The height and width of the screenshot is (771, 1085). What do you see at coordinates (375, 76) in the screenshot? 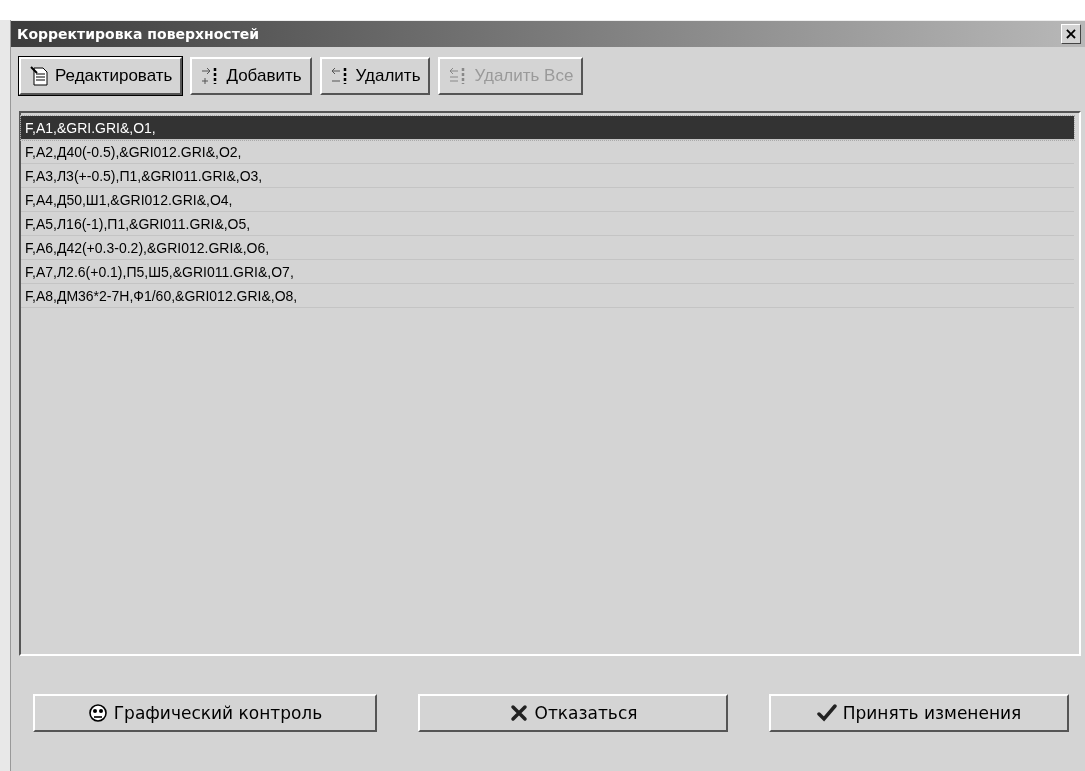
I see `toolbar-button: Удалить` at bounding box center [375, 76].